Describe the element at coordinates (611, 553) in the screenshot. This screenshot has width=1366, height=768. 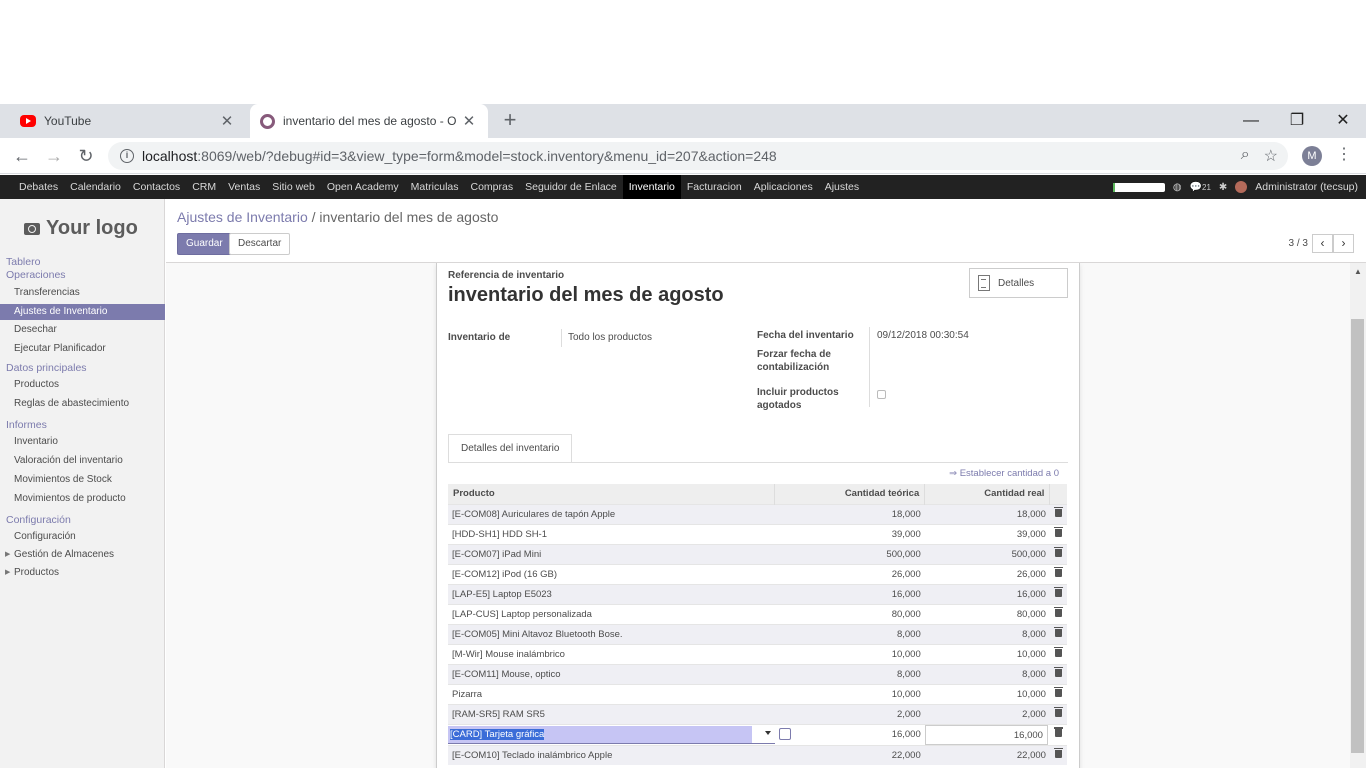
I see `product-cell: [E-COM07] iPad Mini` at that location.